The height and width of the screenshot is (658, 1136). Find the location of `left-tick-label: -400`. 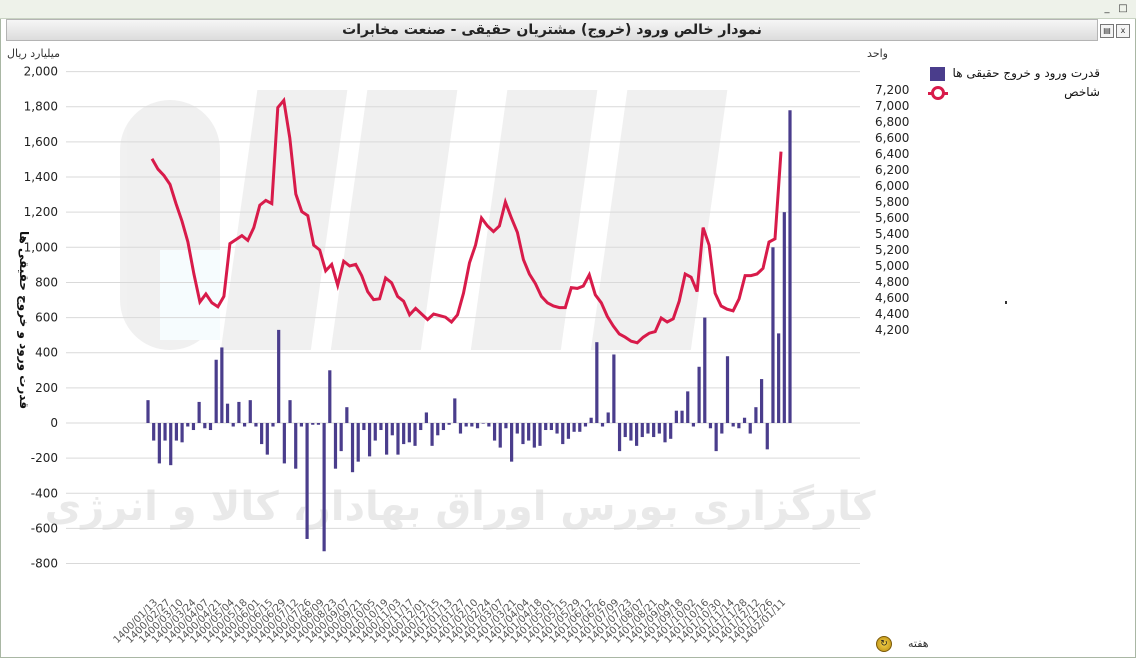

left-tick-label: -400 is located at coordinates (44, 493).